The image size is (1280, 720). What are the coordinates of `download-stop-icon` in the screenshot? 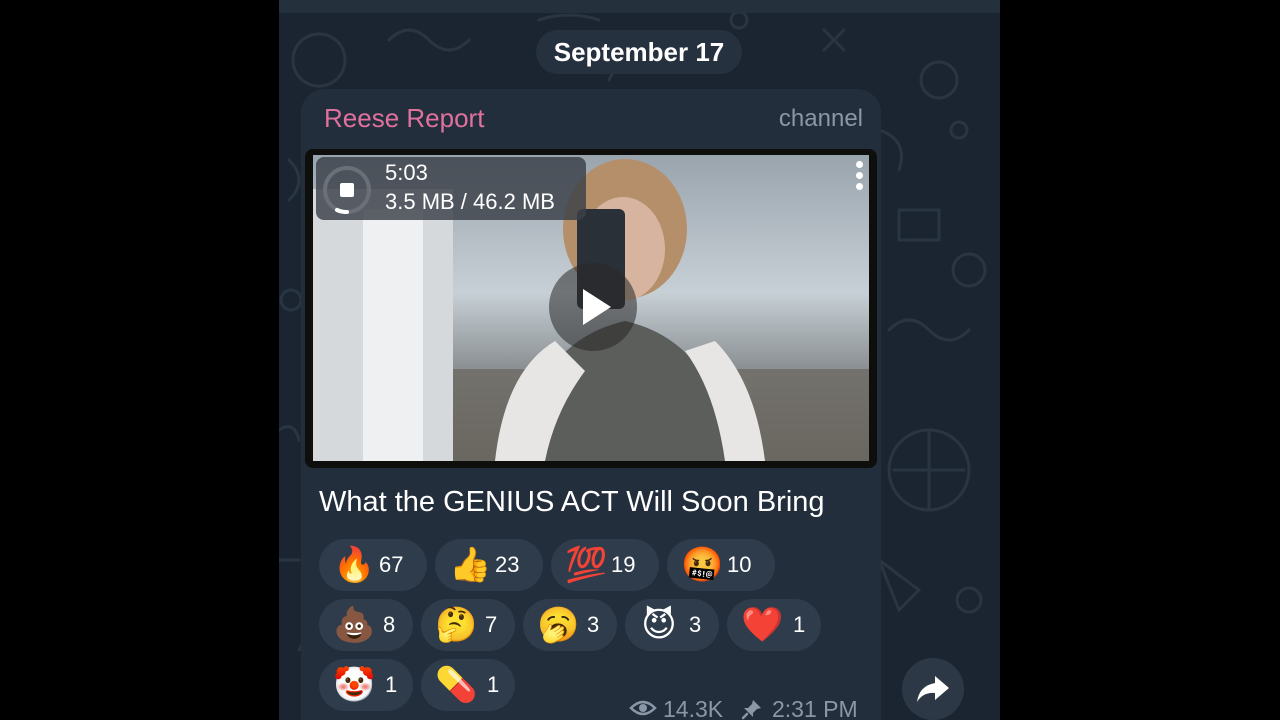 It's located at (347, 190).